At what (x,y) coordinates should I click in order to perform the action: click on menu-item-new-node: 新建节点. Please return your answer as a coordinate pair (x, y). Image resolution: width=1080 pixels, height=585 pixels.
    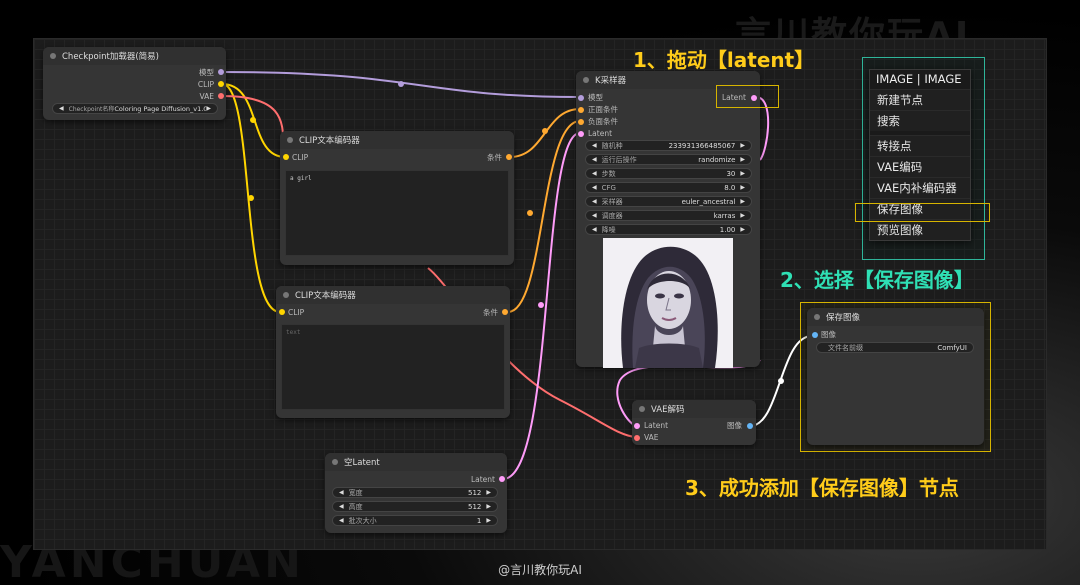
    Looking at the image, I should click on (920, 99).